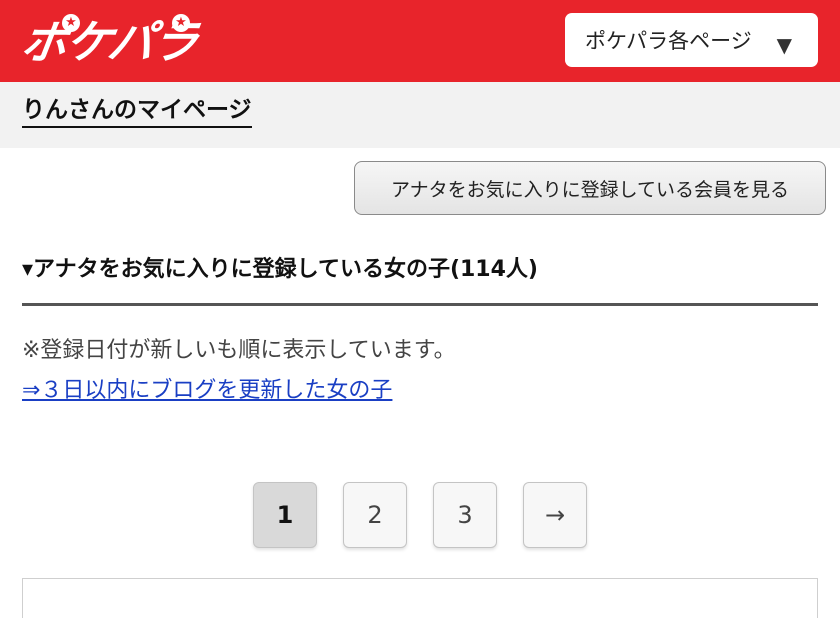 The image size is (840, 618). I want to click on view-favoriting-members-button: アナタをお気に入りに登録している会員を見る, so click(590, 188).